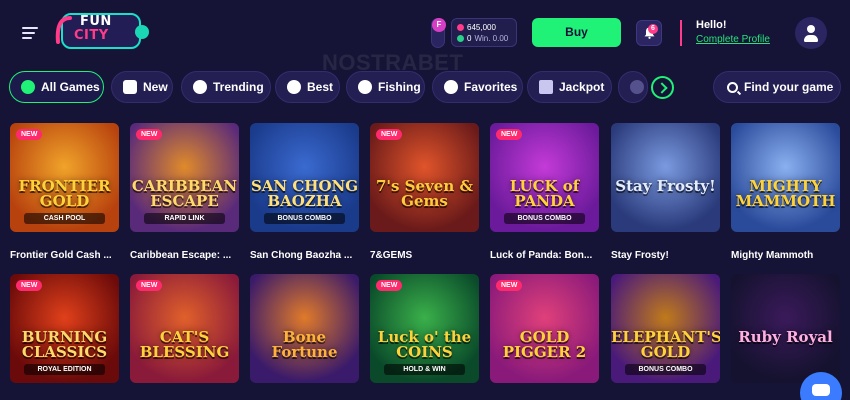 This screenshot has height=400, width=850. What do you see at coordinates (681, 33) in the screenshot?
I see `header-divider` at bounding box center [681, 33].